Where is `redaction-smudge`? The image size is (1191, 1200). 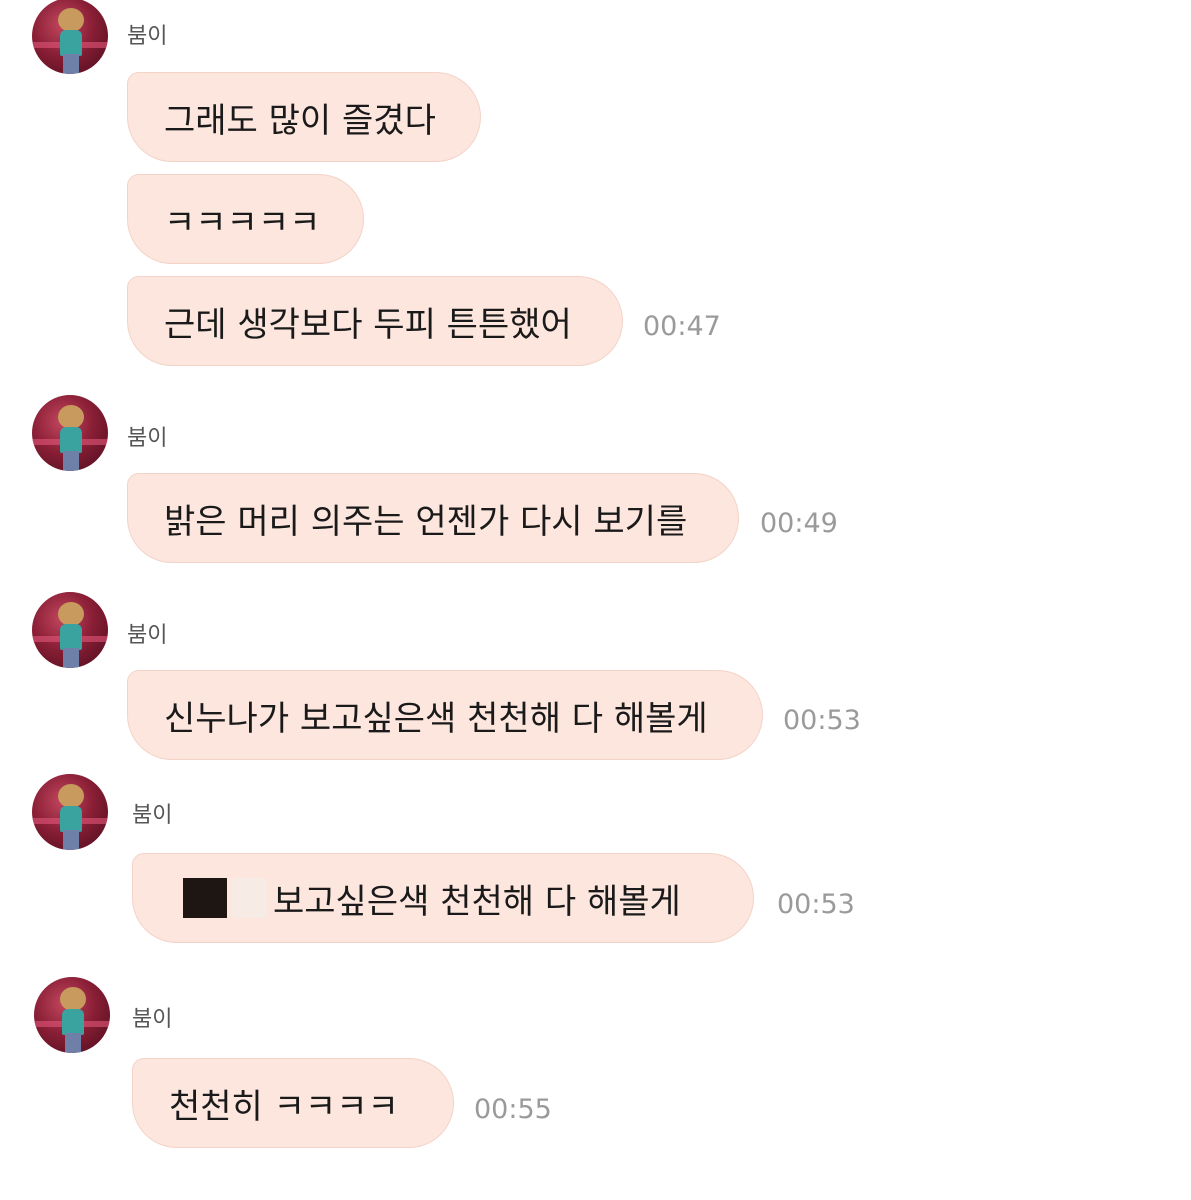
redaction-smudge is located at coordinates (249, 898).